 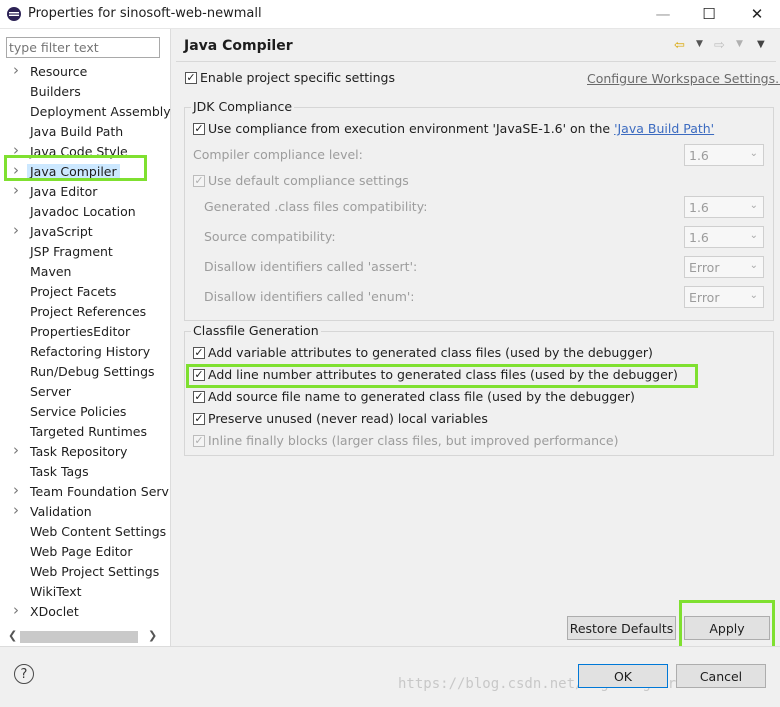 I want to click on tree-item-label: Deployment Assembly, so click(x=100, y=111).